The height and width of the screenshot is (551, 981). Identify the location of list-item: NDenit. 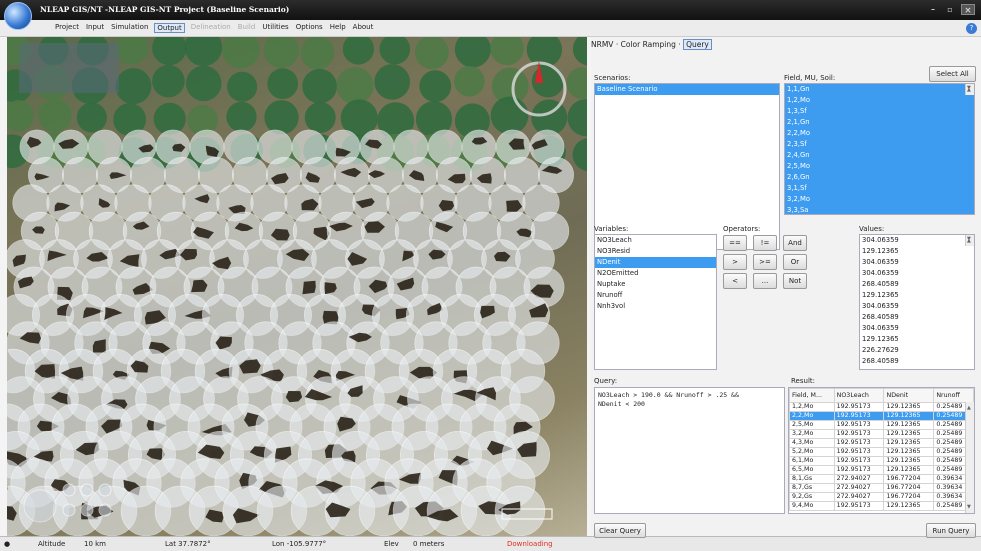
(655, 262).